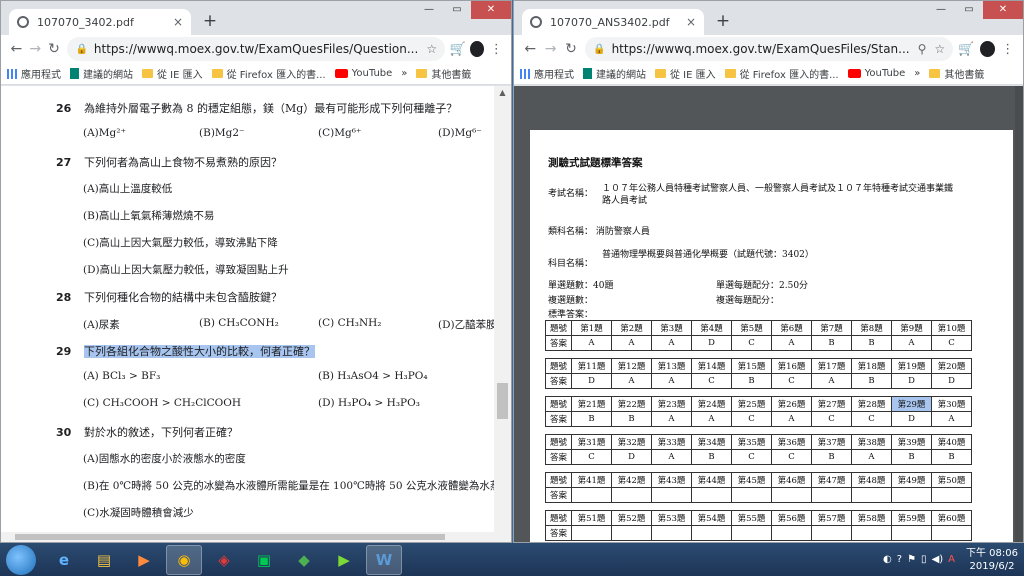 The width and height of the screenshot is (1024, 576). What do you see at coordinates (899, 559) in the screenshot?
I see `tray-help-icon: ?` at bounding box center [899, 559].